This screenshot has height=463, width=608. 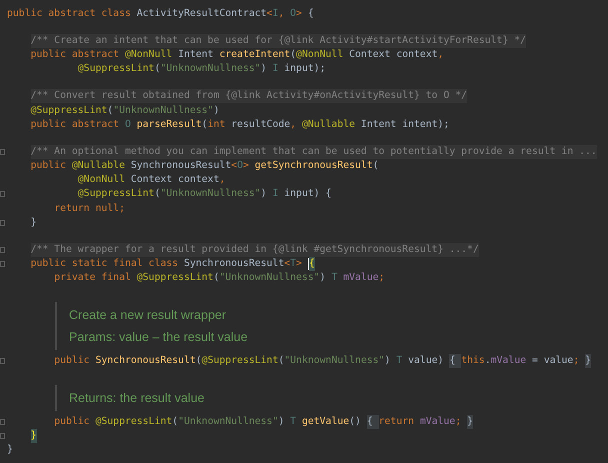 What do you see at coordinates (331, 397) in the screenshot?
I see `rendered-doc-comment: Returns: the result value` at bounding box center [331, 397].